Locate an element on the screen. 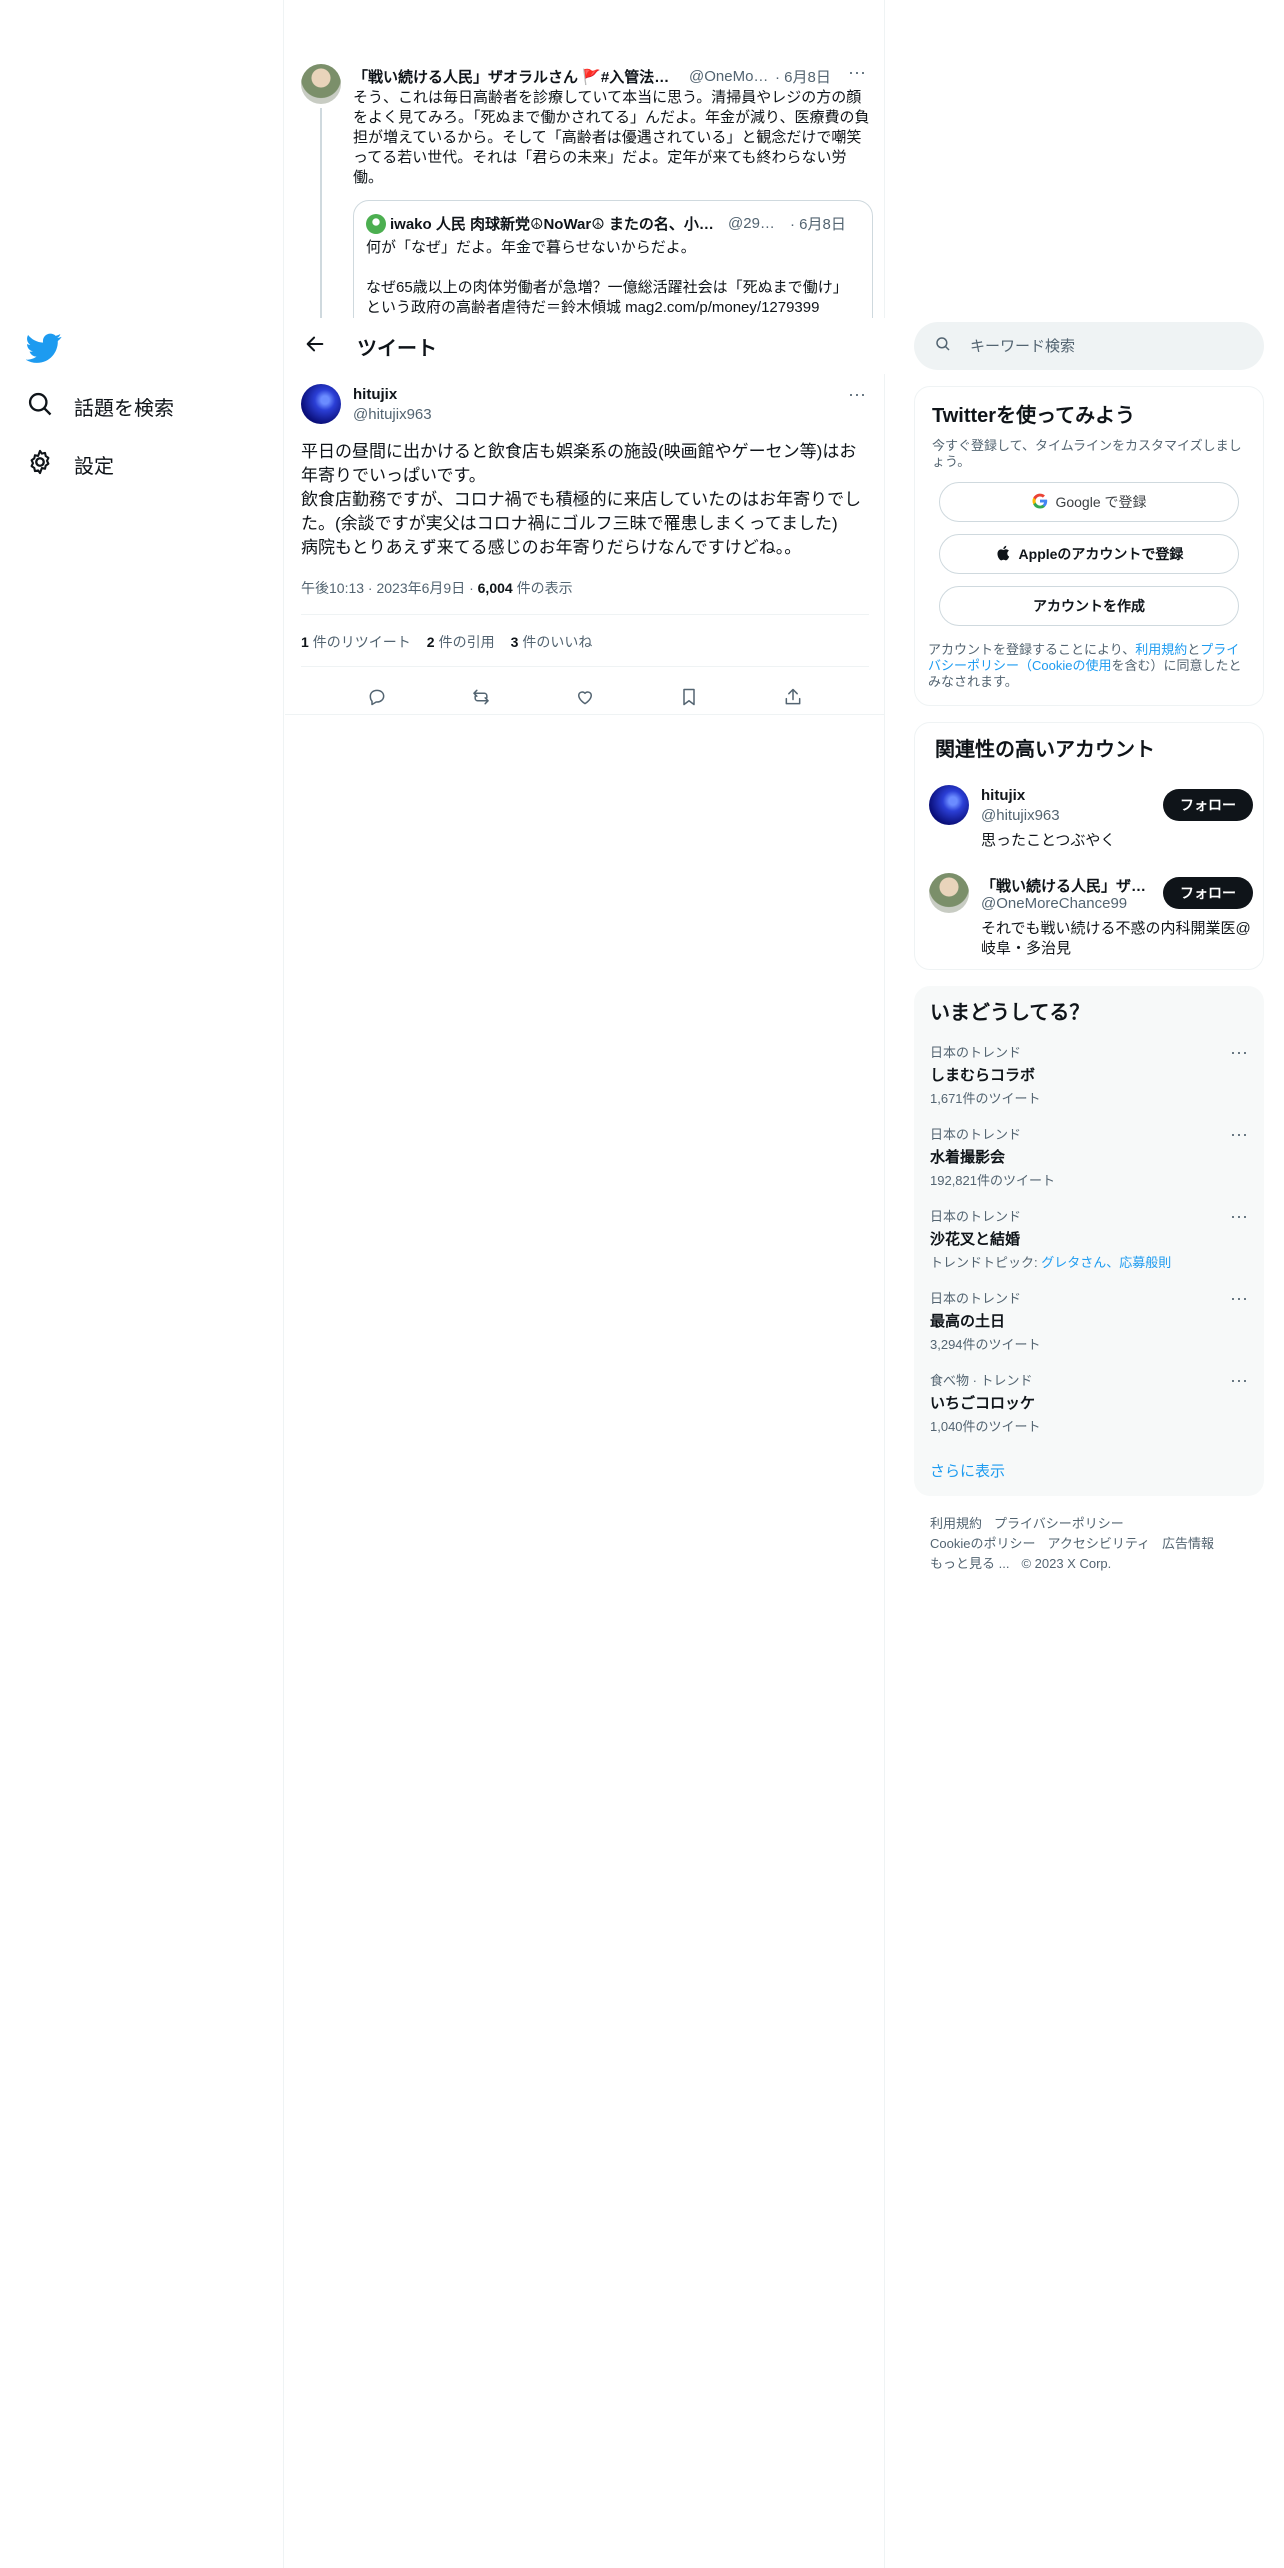 Image resolution: width=1284 pixels, height=2568 pixels. account-name: hitujix is located at coordinates (1003, 795).